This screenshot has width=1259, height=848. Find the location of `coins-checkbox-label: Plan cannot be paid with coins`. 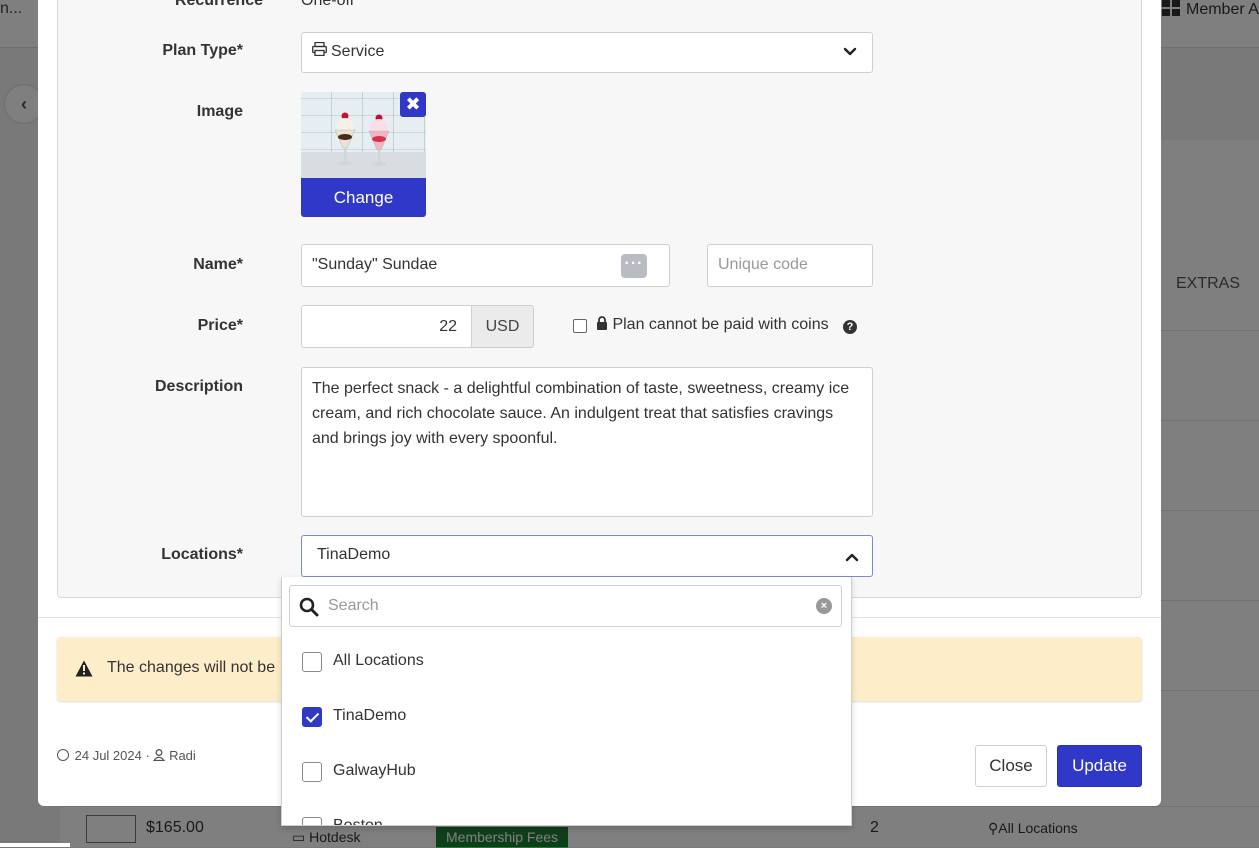

coins-checkbox-label: Plan cannot be paid with coins is located at coordinates (712, 325).